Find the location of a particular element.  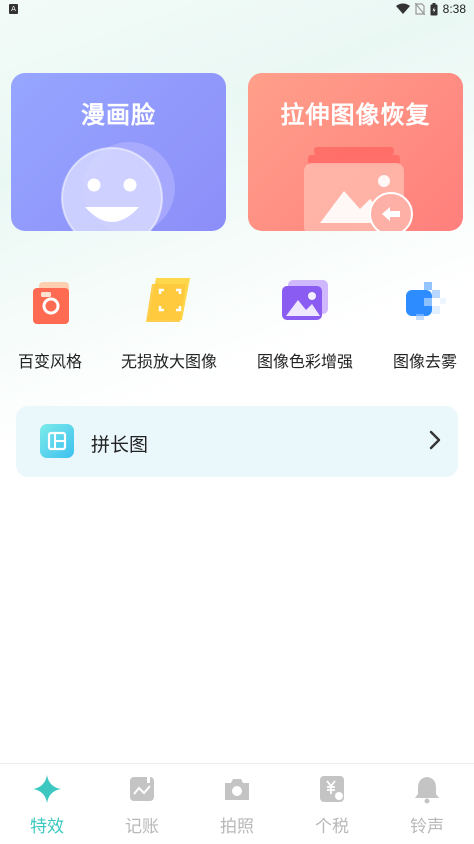

dehaze-tool: 图像去雾 is located at coordinates (425, 321).